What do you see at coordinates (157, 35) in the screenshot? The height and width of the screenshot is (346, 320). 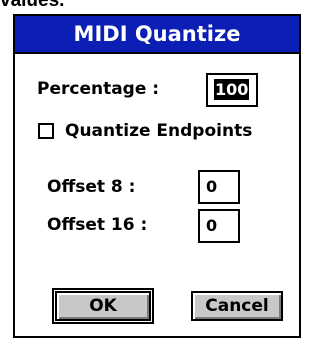 I see `dialog-title: MIDI Quantize` at bounding box center [157, 35].